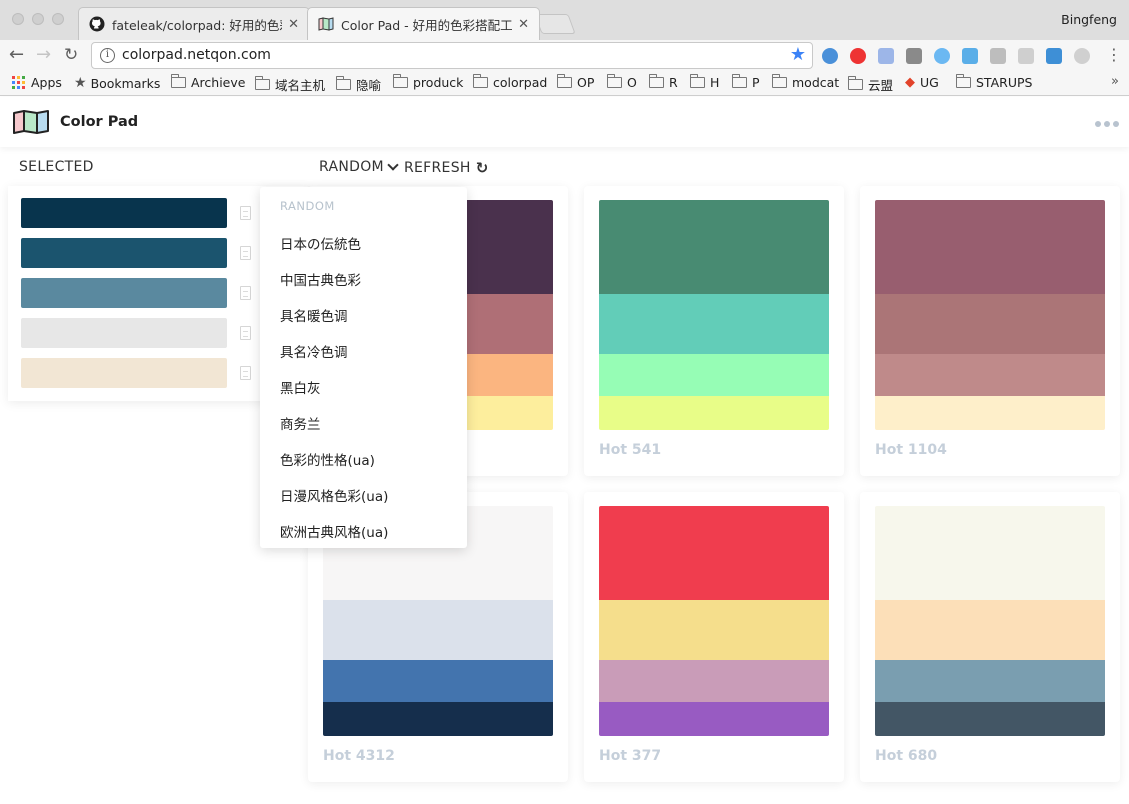  What do you see at coordinates (80, 83) in the screenshot?
I see `star-icon: ★` at bounding box center [80, 83].